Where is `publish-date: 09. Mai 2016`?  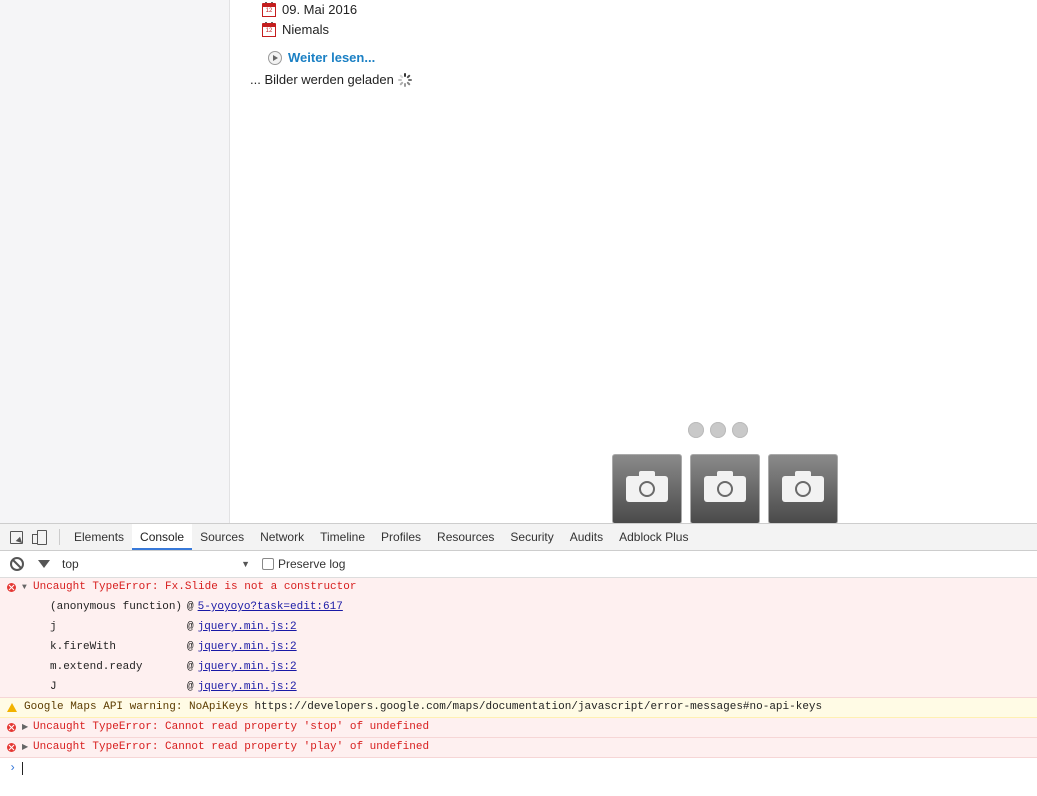
publish-date: 09. Mai 2016 is located at coordinates (320, 9).